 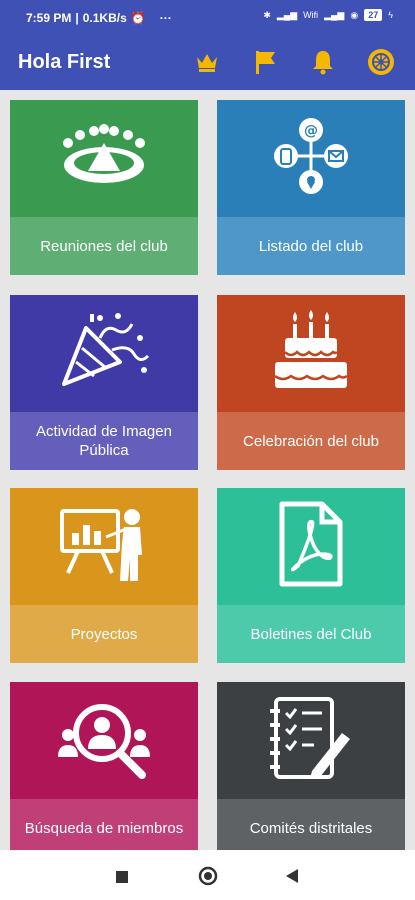 What do you see at coordinates (390, 15) in the screenshot?
I see `charging-icon: ϟ` at bounding box center [390, 15].